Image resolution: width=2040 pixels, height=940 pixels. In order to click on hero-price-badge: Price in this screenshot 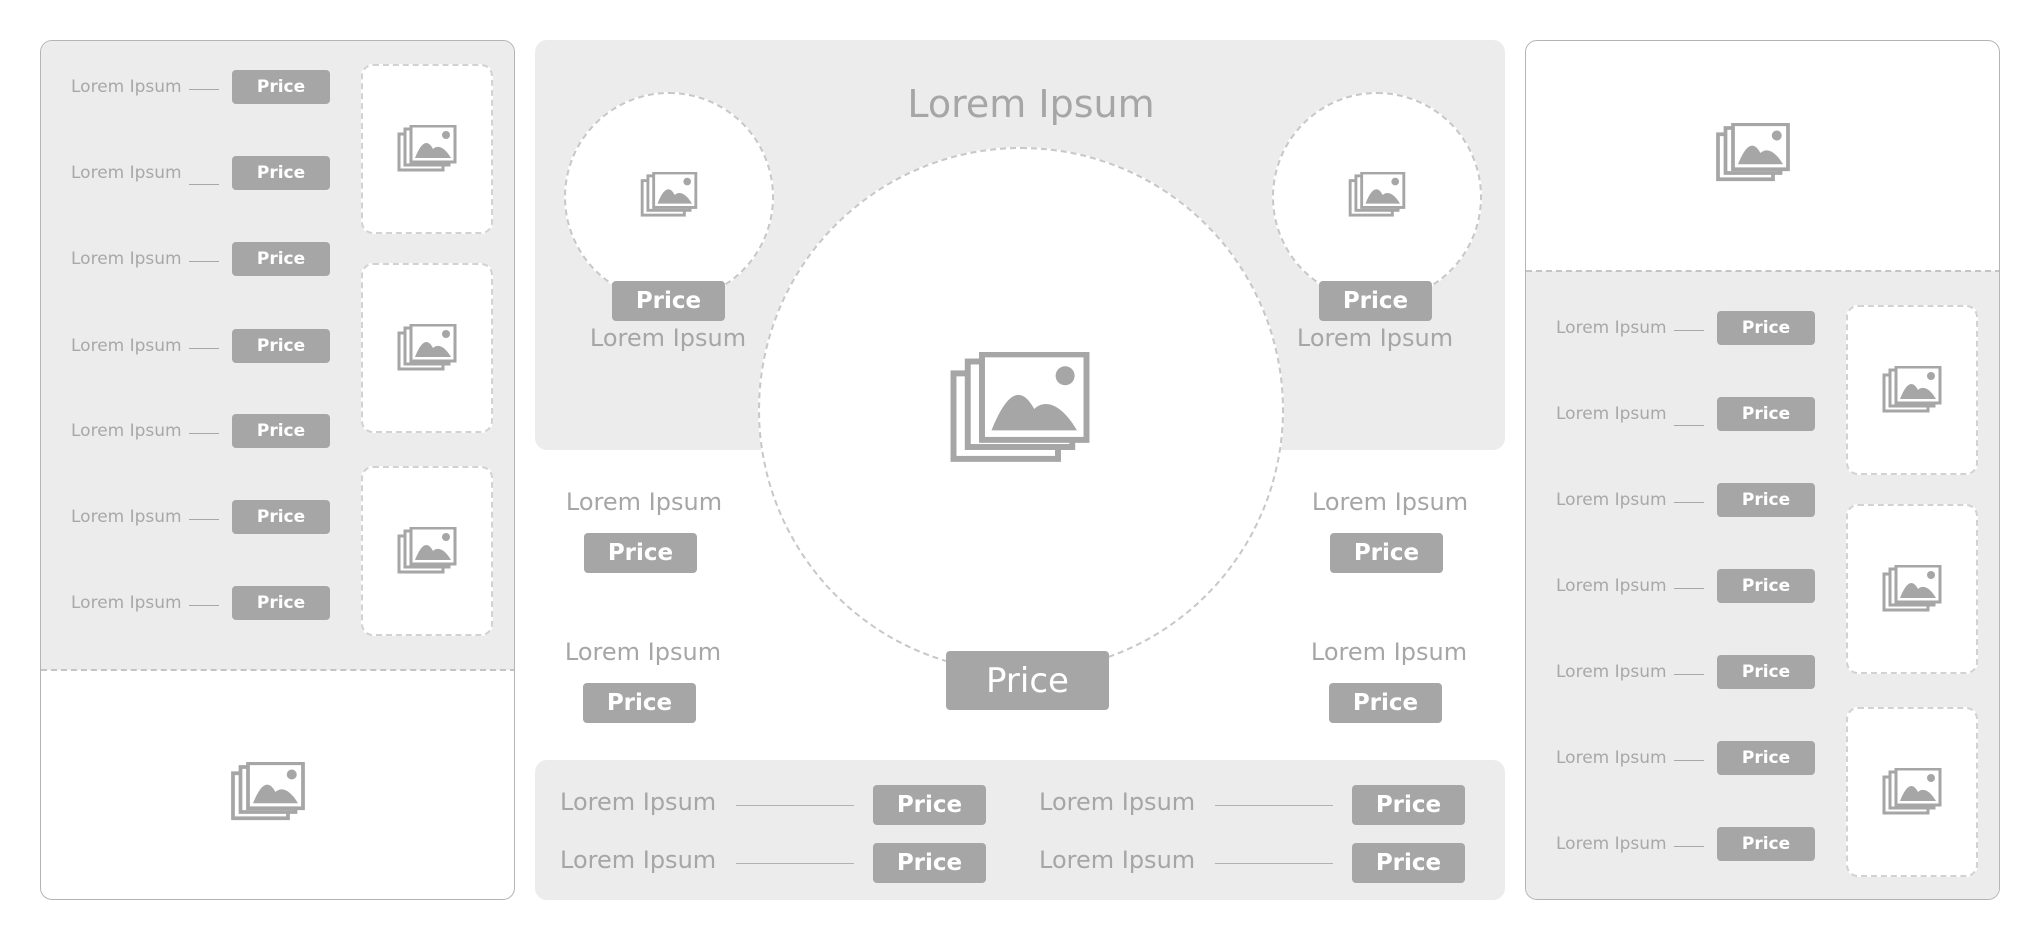, I will do `click(1027, 680)`.